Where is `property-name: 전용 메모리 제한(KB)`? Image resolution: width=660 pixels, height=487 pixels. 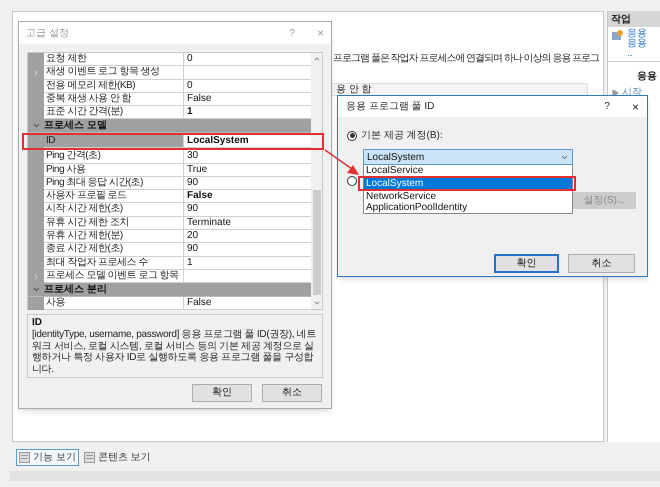
property-name: 전용 메모리 제한(KB) is located at coordinates (91, 86).